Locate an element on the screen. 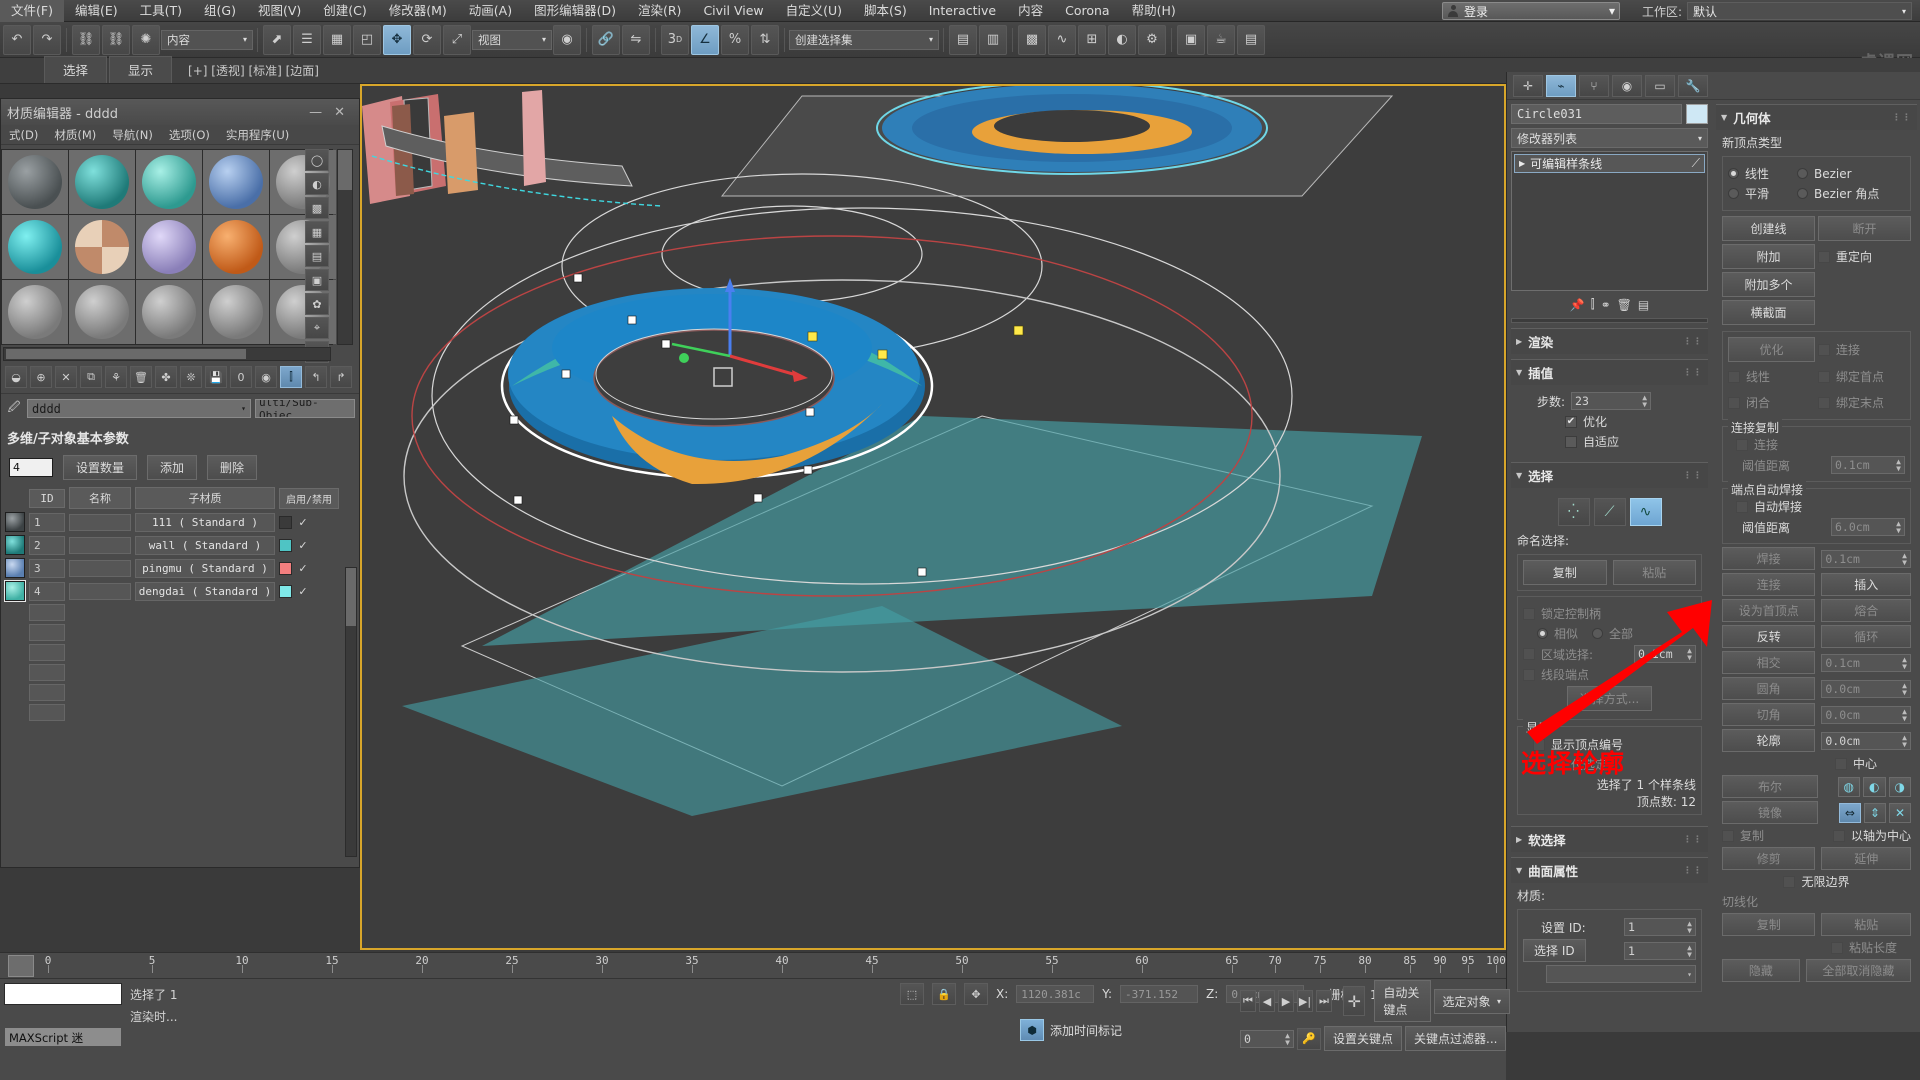 The width and height of the screenshot is (1920, 1080). go-to-parent-icon: ↰ is located at coordinates (316, 377).